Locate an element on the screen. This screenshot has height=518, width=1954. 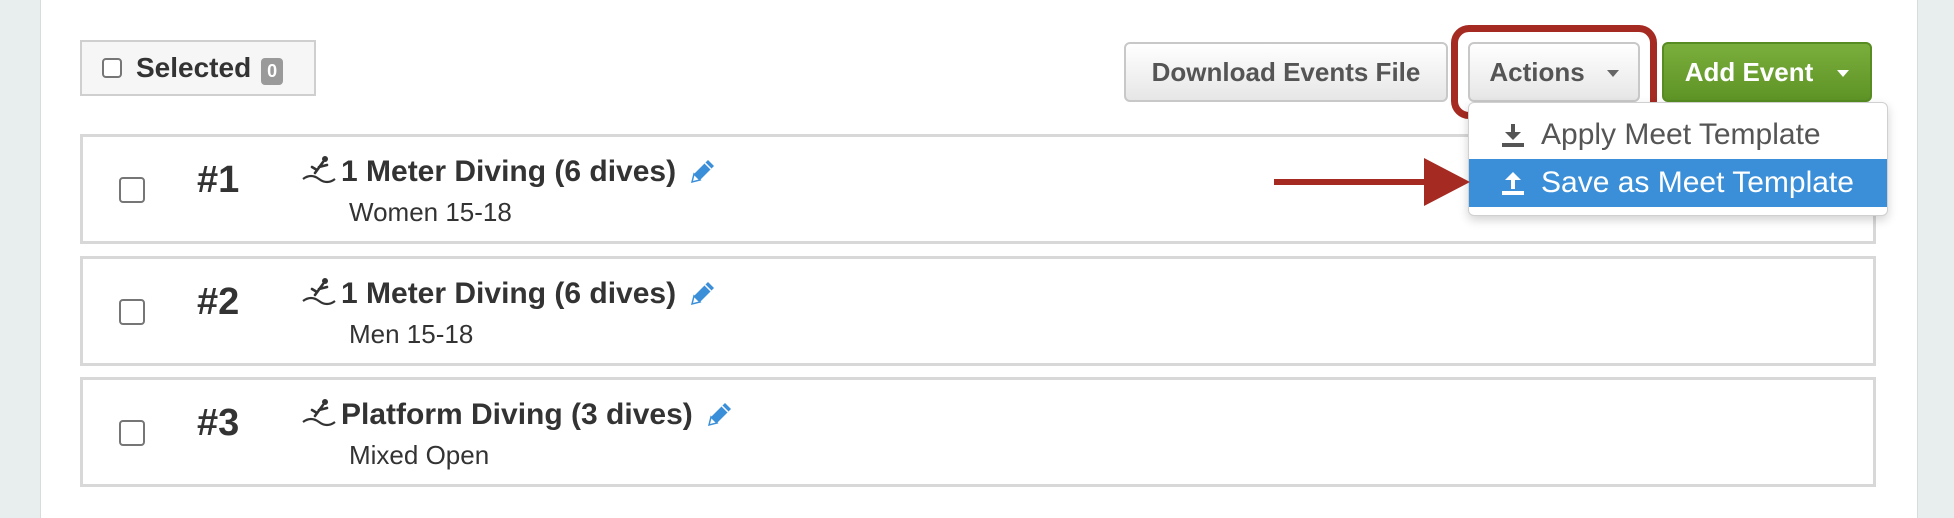
download-events-file-button: Download Events File is located at coordinates (1286, 72).